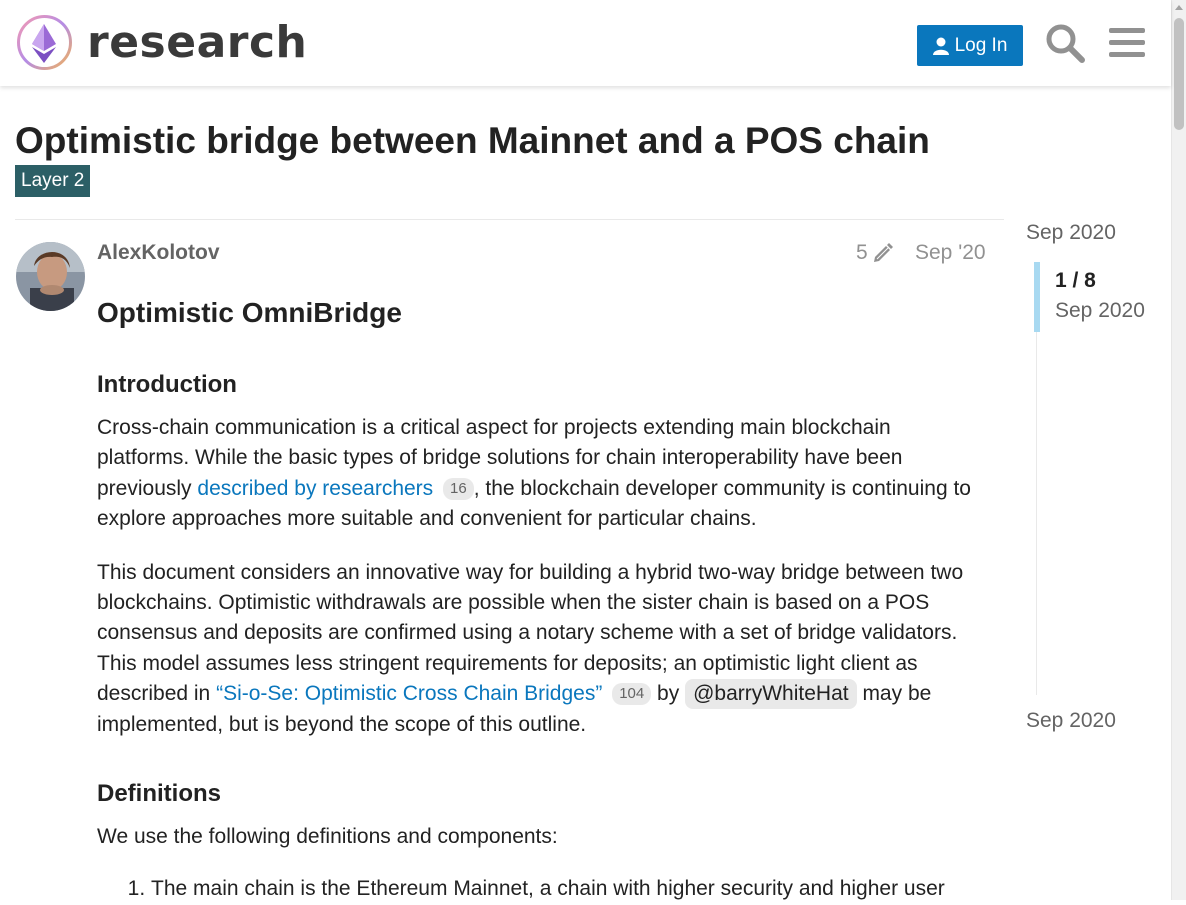 The image size is (1186, 905). Describe the element at coordinates (315, 488) in the screenshot. I see `link-described-by-researchers: described by researchers` at that location.